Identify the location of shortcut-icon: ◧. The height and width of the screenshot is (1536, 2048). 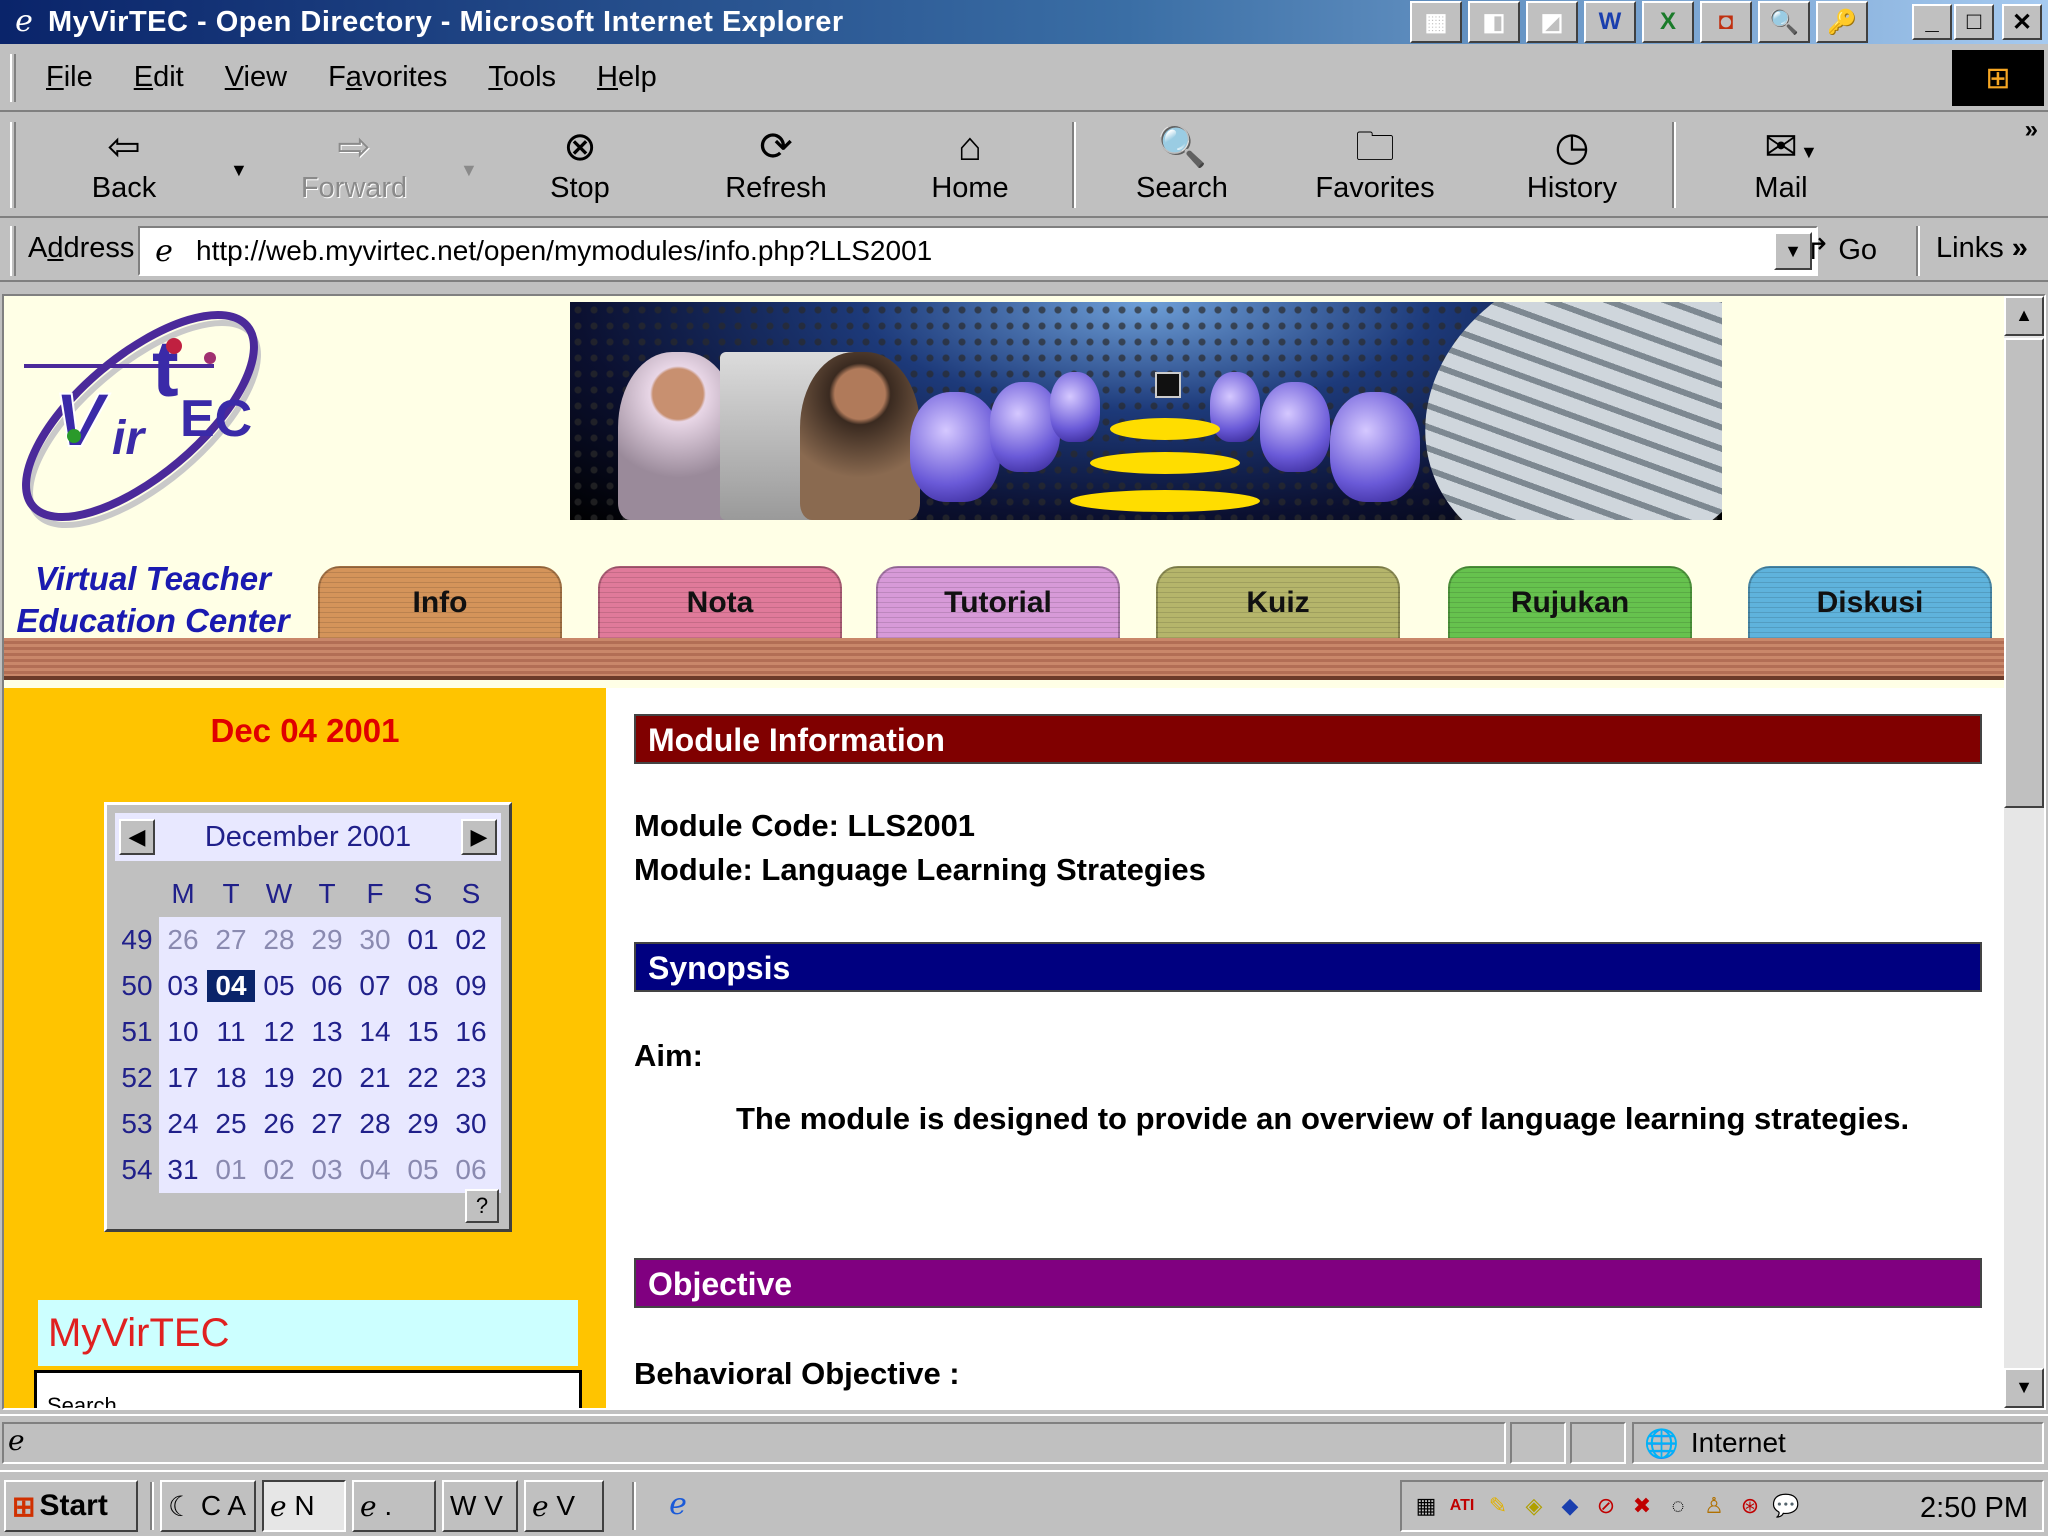
(1494, 22).